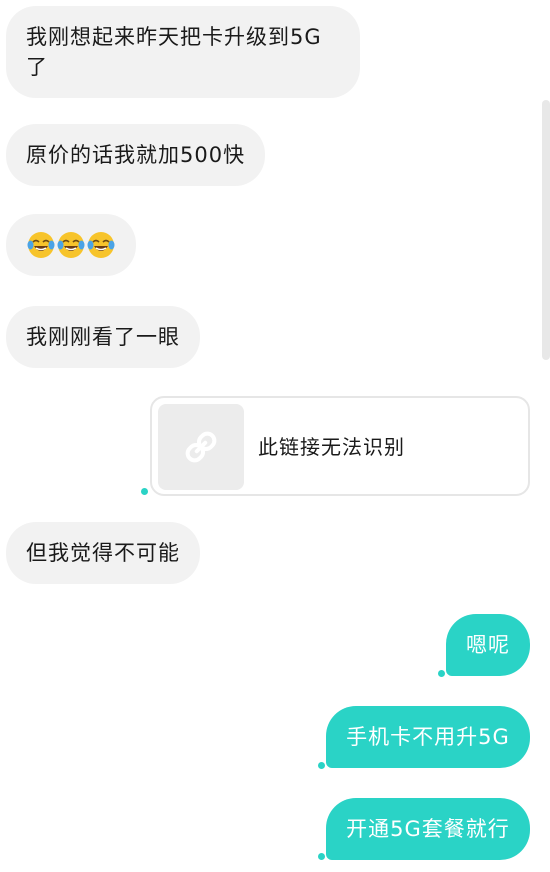  I want to click on message-text: 我刚刚看了一眼, so click(103, 337).